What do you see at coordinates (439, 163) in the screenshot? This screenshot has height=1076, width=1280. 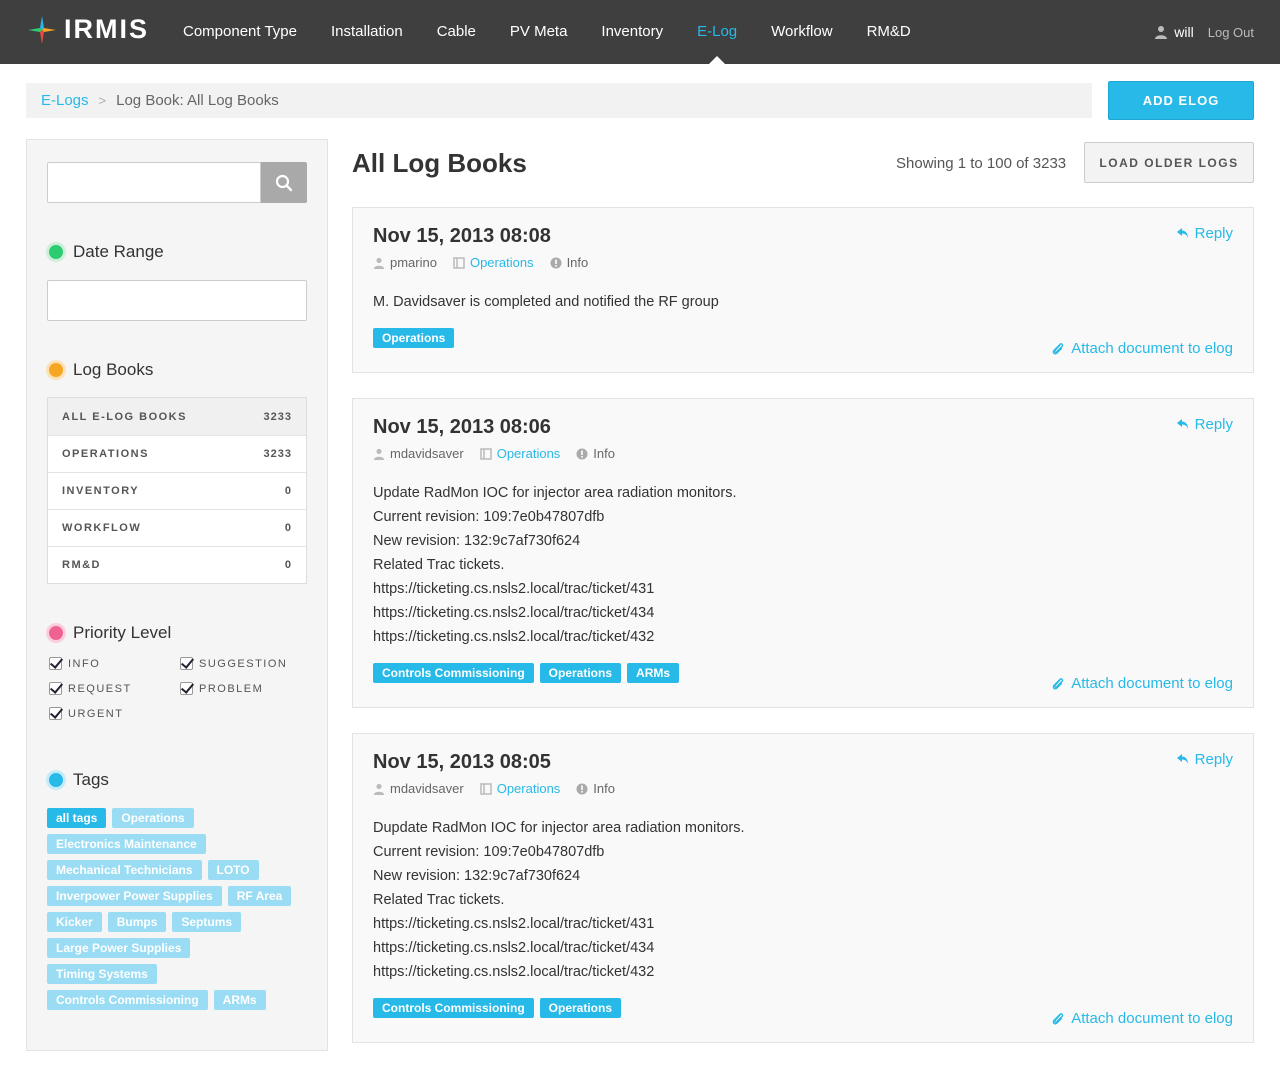 I see `page-title: All Log Books` at bounding box center [439, 163].